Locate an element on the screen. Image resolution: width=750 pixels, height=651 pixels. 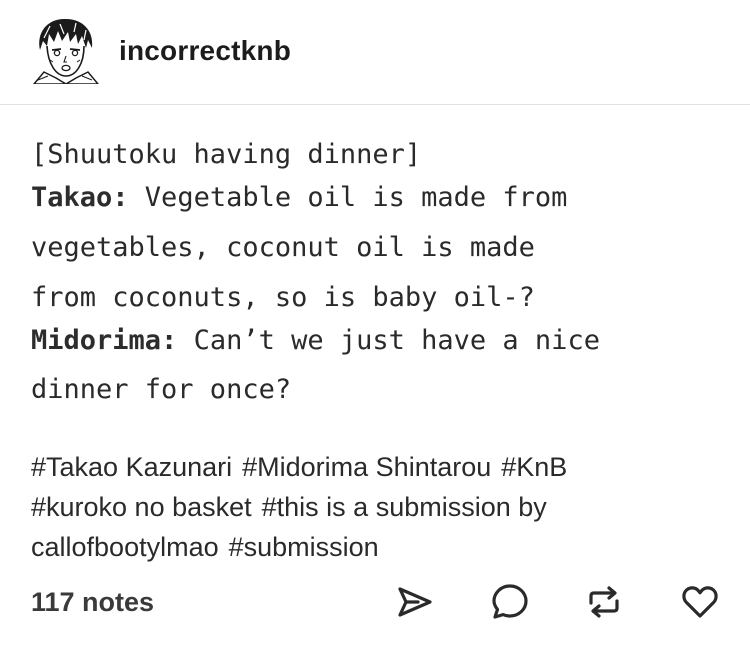
post-line: Midorima: Can’t we just have a nice is located at coordinates (315, 341).